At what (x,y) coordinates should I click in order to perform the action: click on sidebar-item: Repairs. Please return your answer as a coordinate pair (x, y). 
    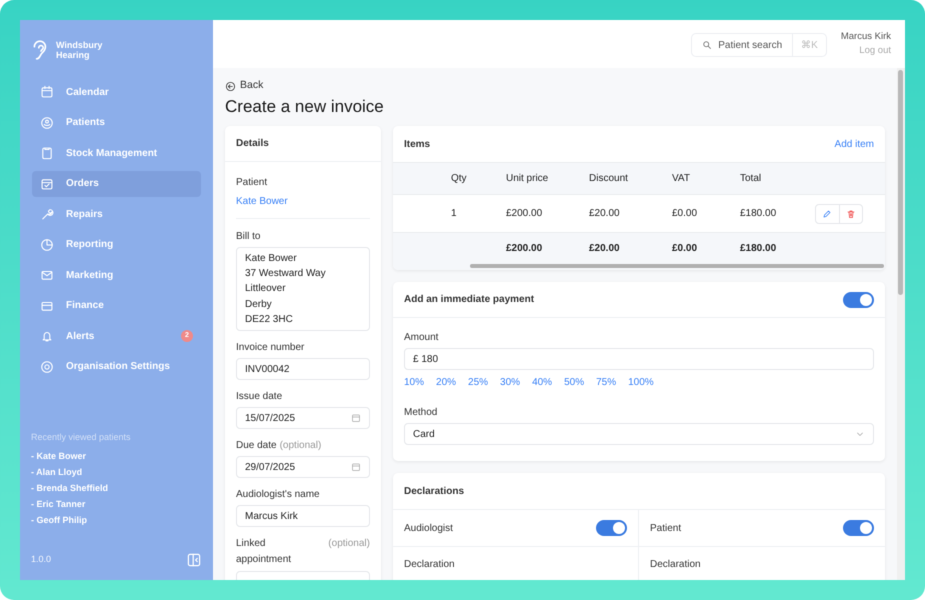
    Looking at the image, I should click on (116, 214).